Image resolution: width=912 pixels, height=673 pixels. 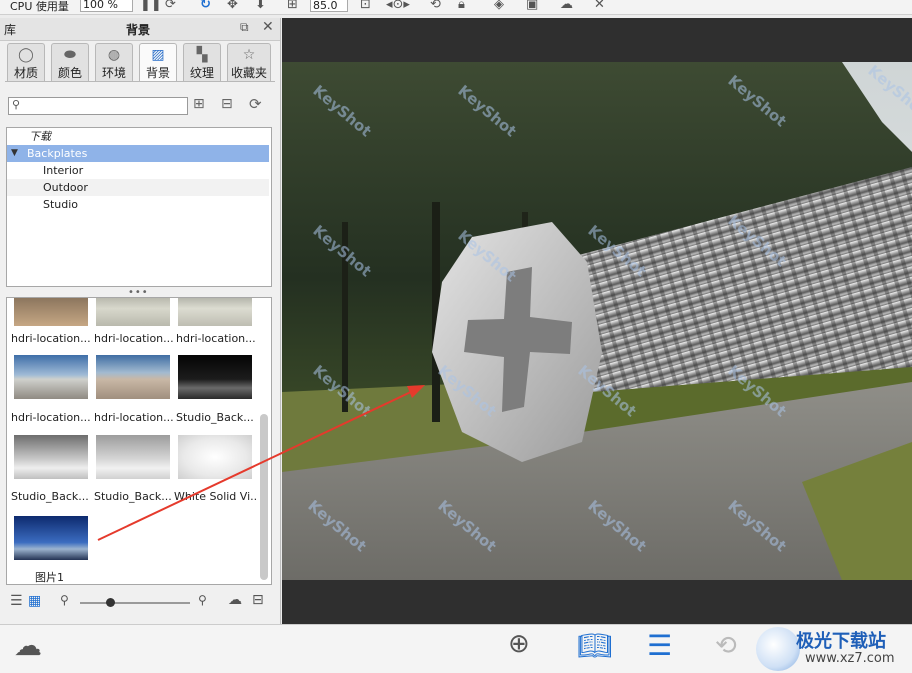 What do you see at coordinates (34, 601) in the screenshot?
I see `grid-view-icon: ▦` at bounding box center [34, 601].